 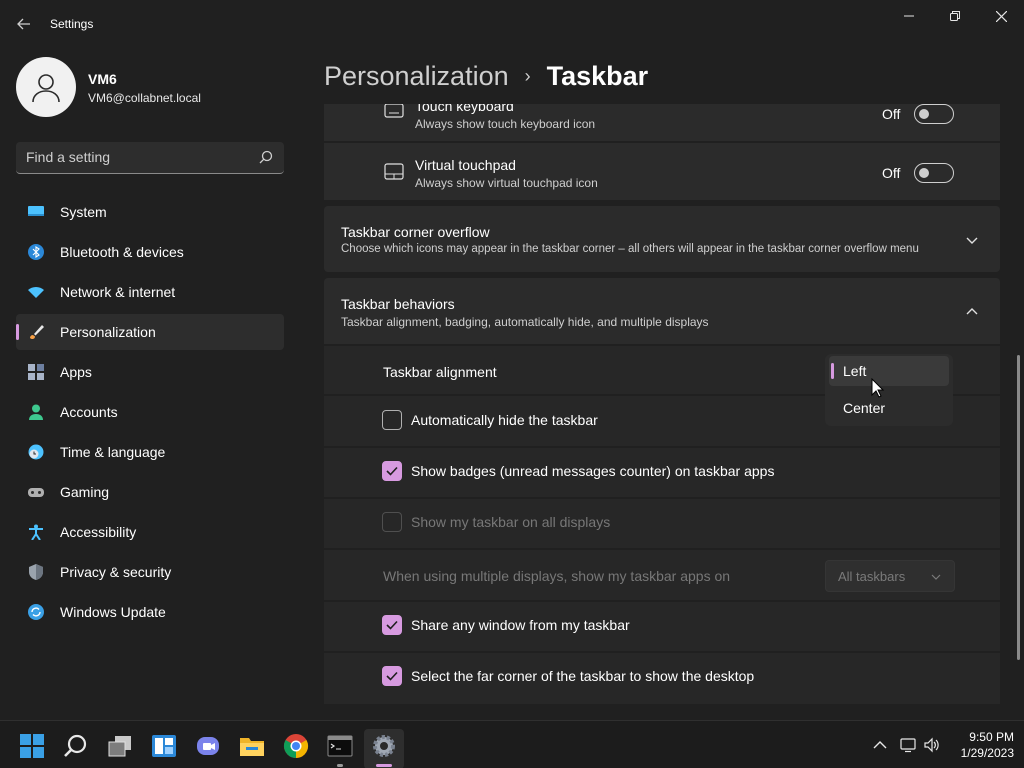 What do you see at coordinates (36, 572) in the screenshot?
I see `shield-icon` at bounding box center [36, 572].